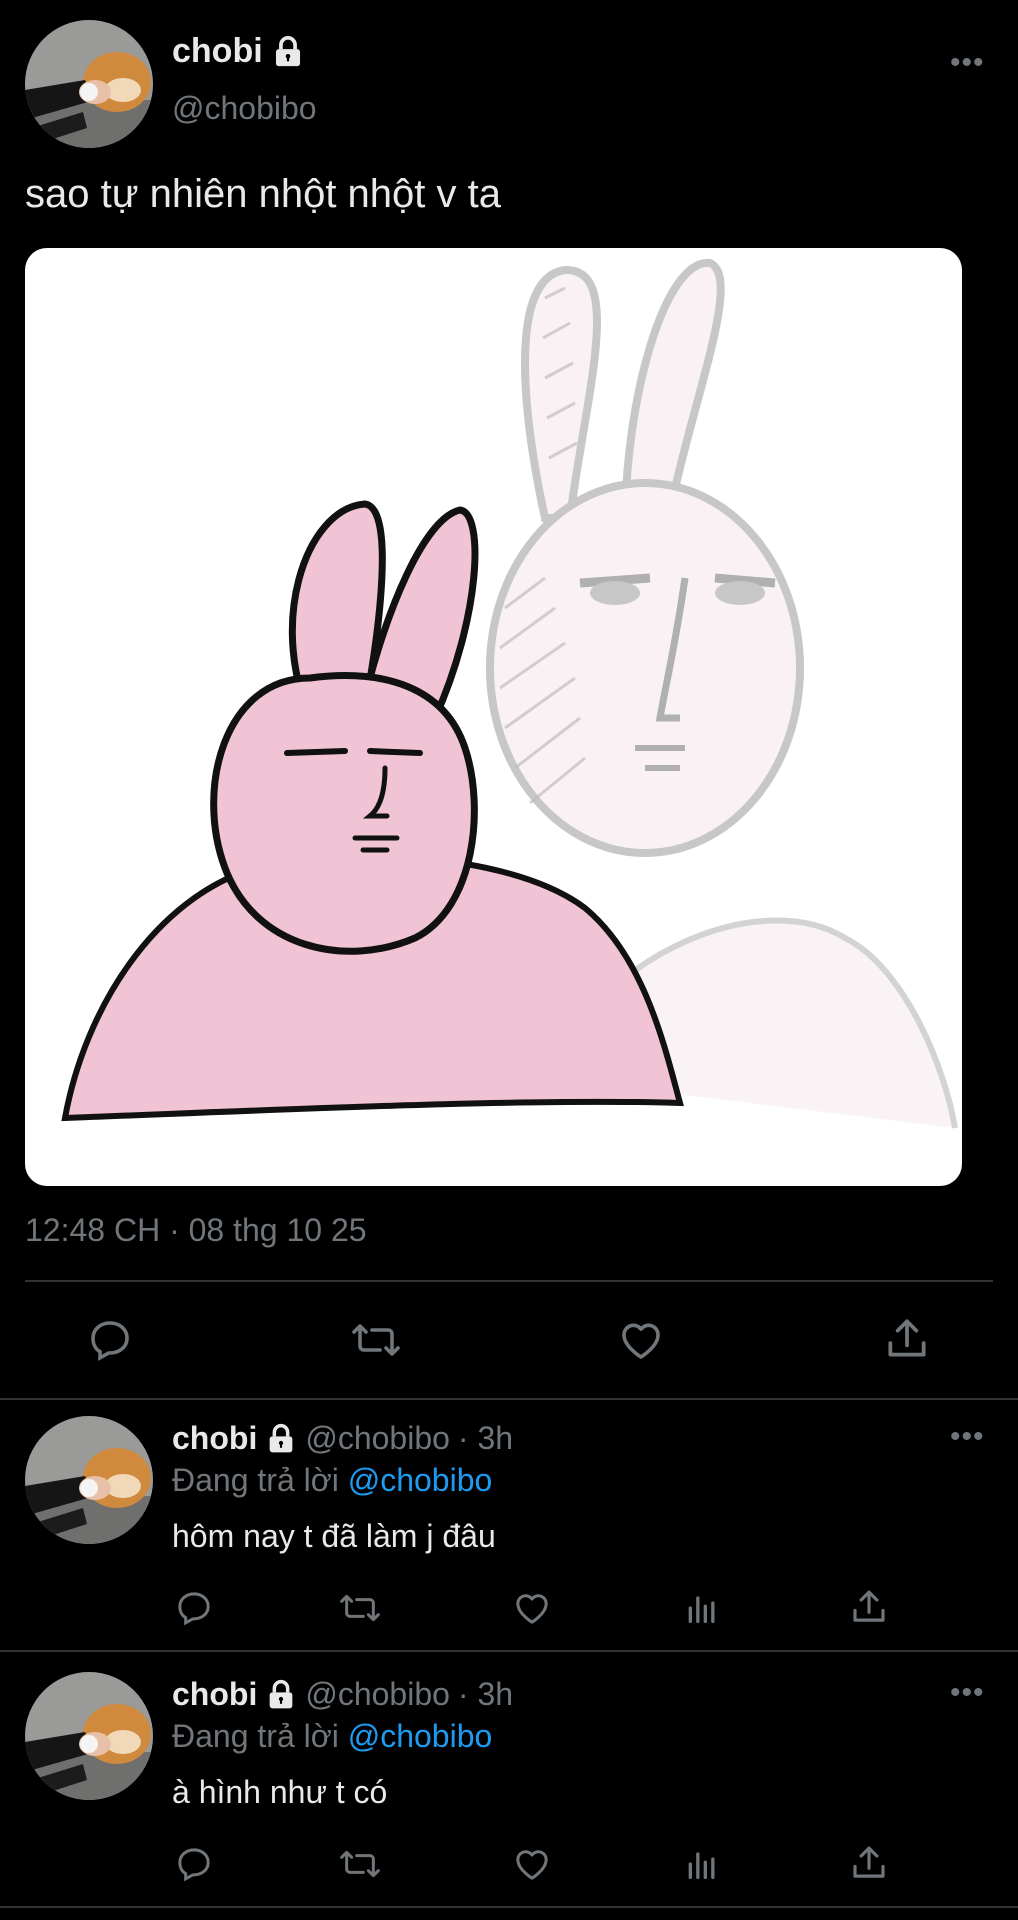 The image size is (1018, 1920). Describe the element at coordinates (967, 63) in the screenshot. I see `more-options-button: •••` at that location.